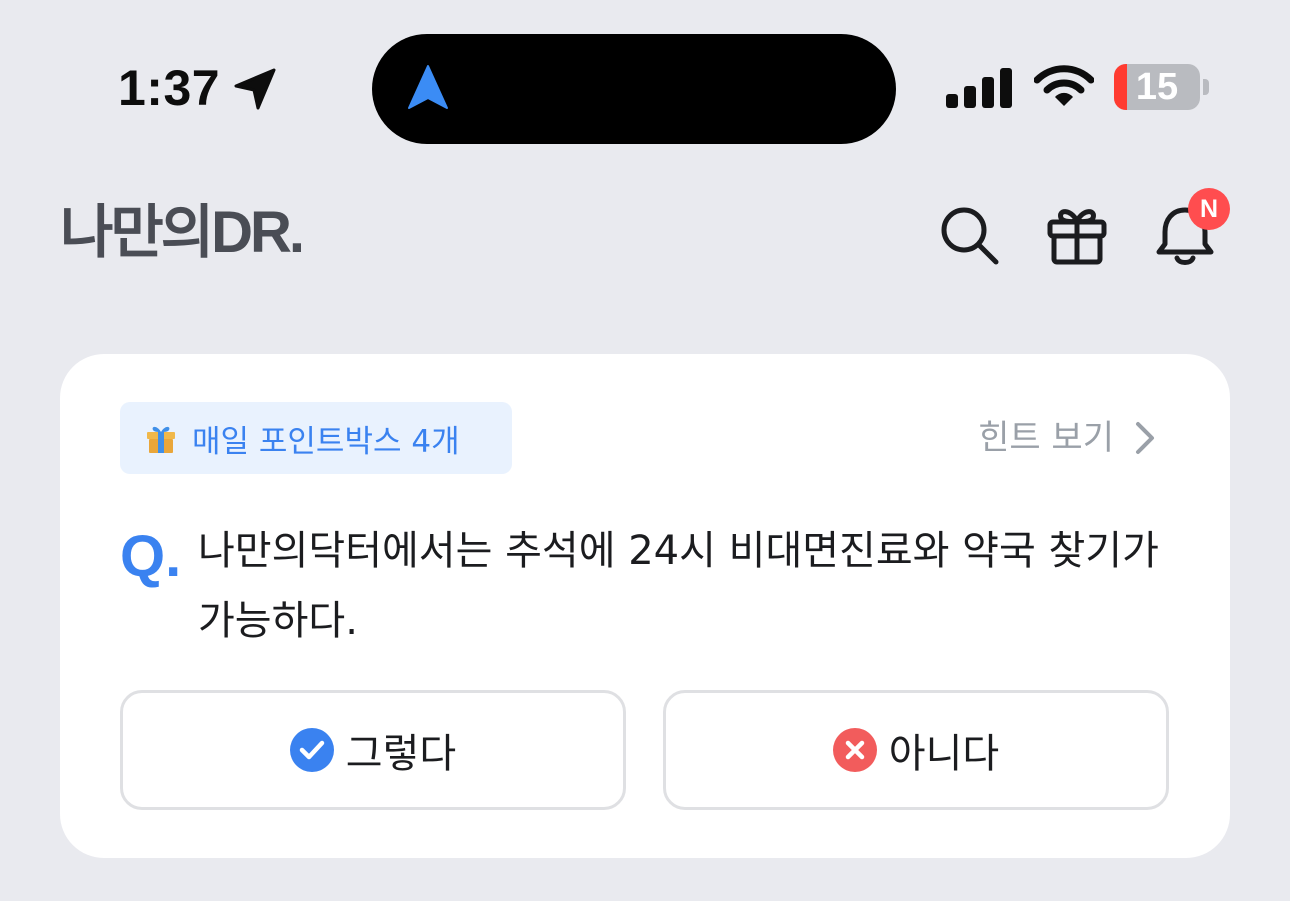 Image resolution: width=1290 pixels, height=901 pixels. What do you see at coordinates (428, 87) in the screenshot?
I see `navigation-arrow-icon` at bounding box center [428, 87].